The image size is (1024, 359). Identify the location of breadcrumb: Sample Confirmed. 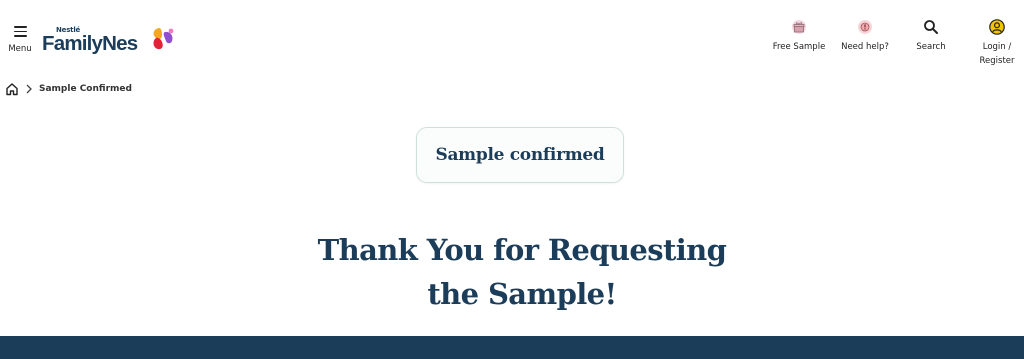
(68, 89).